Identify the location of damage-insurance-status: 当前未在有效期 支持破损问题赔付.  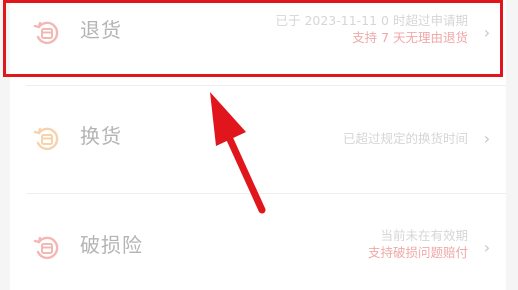
(418, 244).